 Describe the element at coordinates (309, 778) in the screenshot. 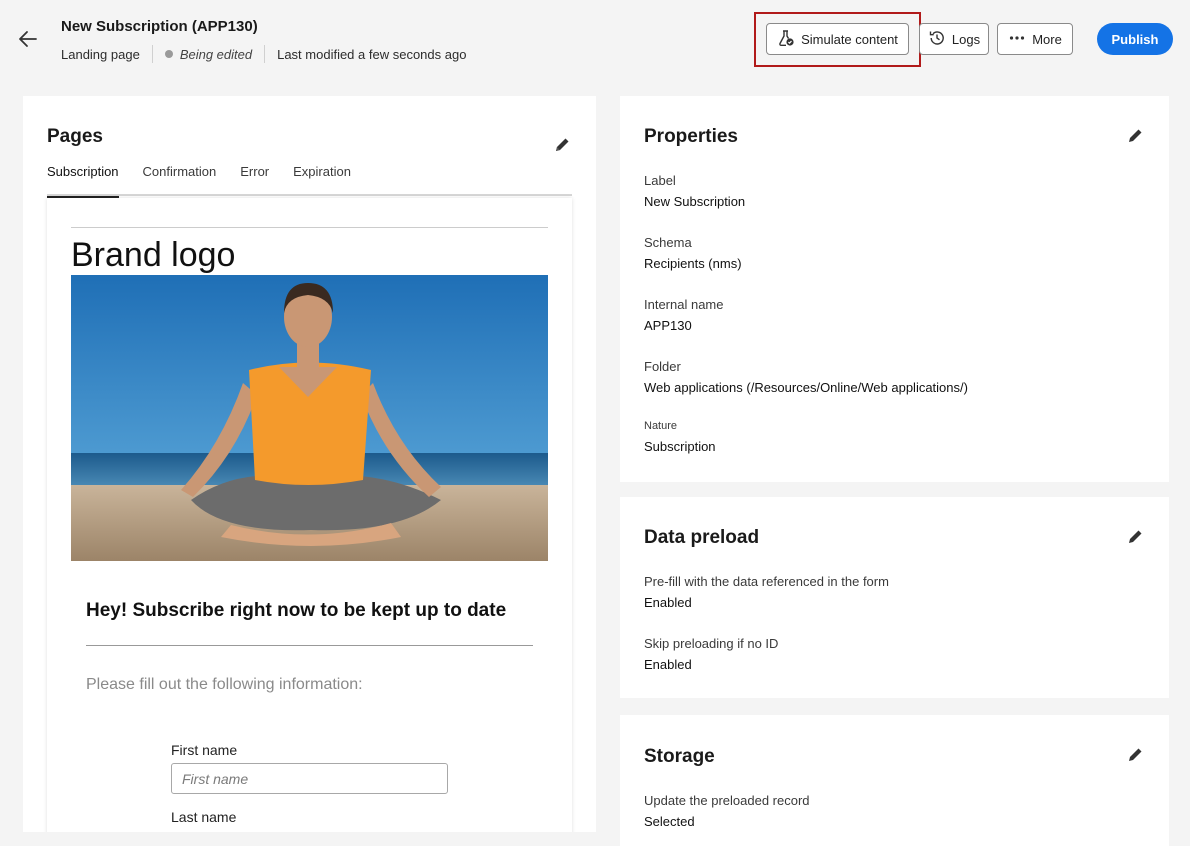

I see `first-name-field` at that location.